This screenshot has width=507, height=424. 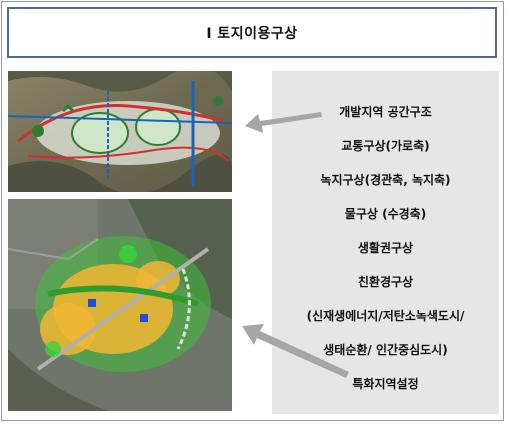 I want to click on title-box: Ⅰ 토지이용구상, so click(x=252, y=32).